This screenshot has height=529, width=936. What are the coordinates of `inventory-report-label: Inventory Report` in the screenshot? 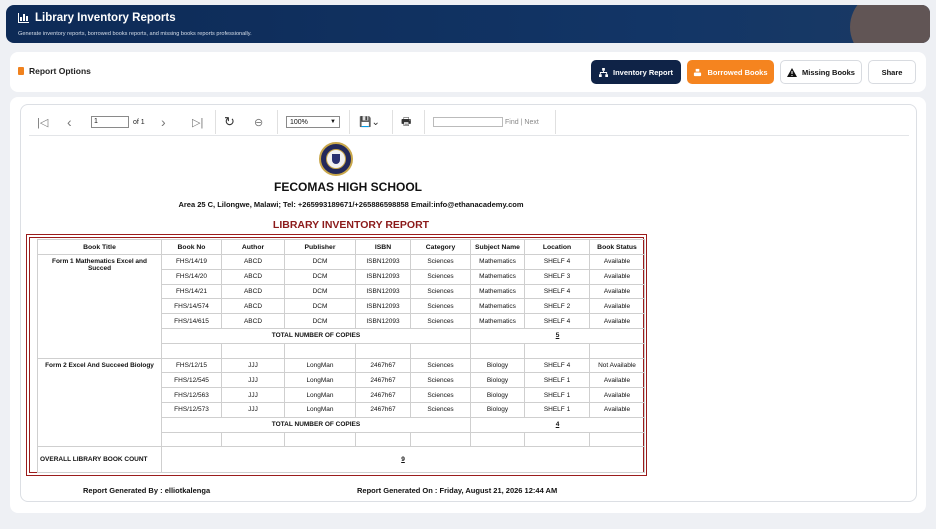 It's located at (642, 72).